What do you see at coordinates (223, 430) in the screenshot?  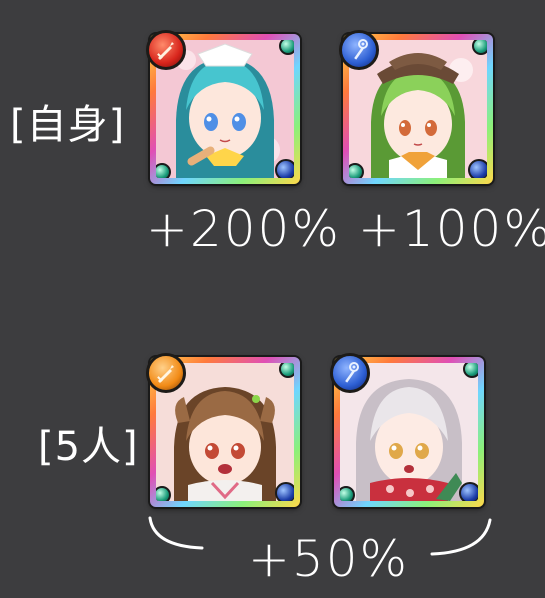 I see `unit-card-brown` at bounding box center [223, 430].